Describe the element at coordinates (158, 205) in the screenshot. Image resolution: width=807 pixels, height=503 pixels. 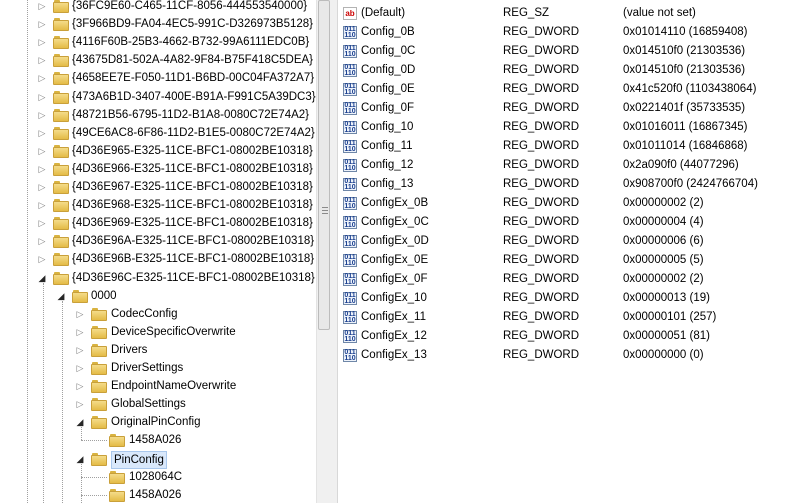
I see `tree-item-guid-key: ▷ {4D36E968-E325-11CE-BFC1-08002BE10318}` at that location.